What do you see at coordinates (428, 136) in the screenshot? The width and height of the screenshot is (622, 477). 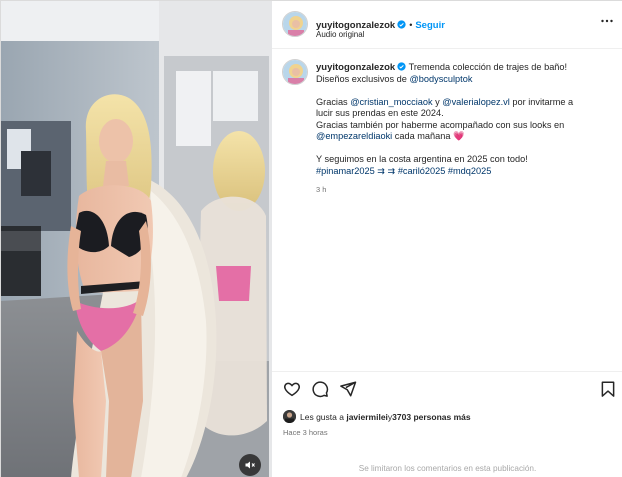 I see `caption-text-segment: cada mañana 💗` at bounding box center [428, 136].